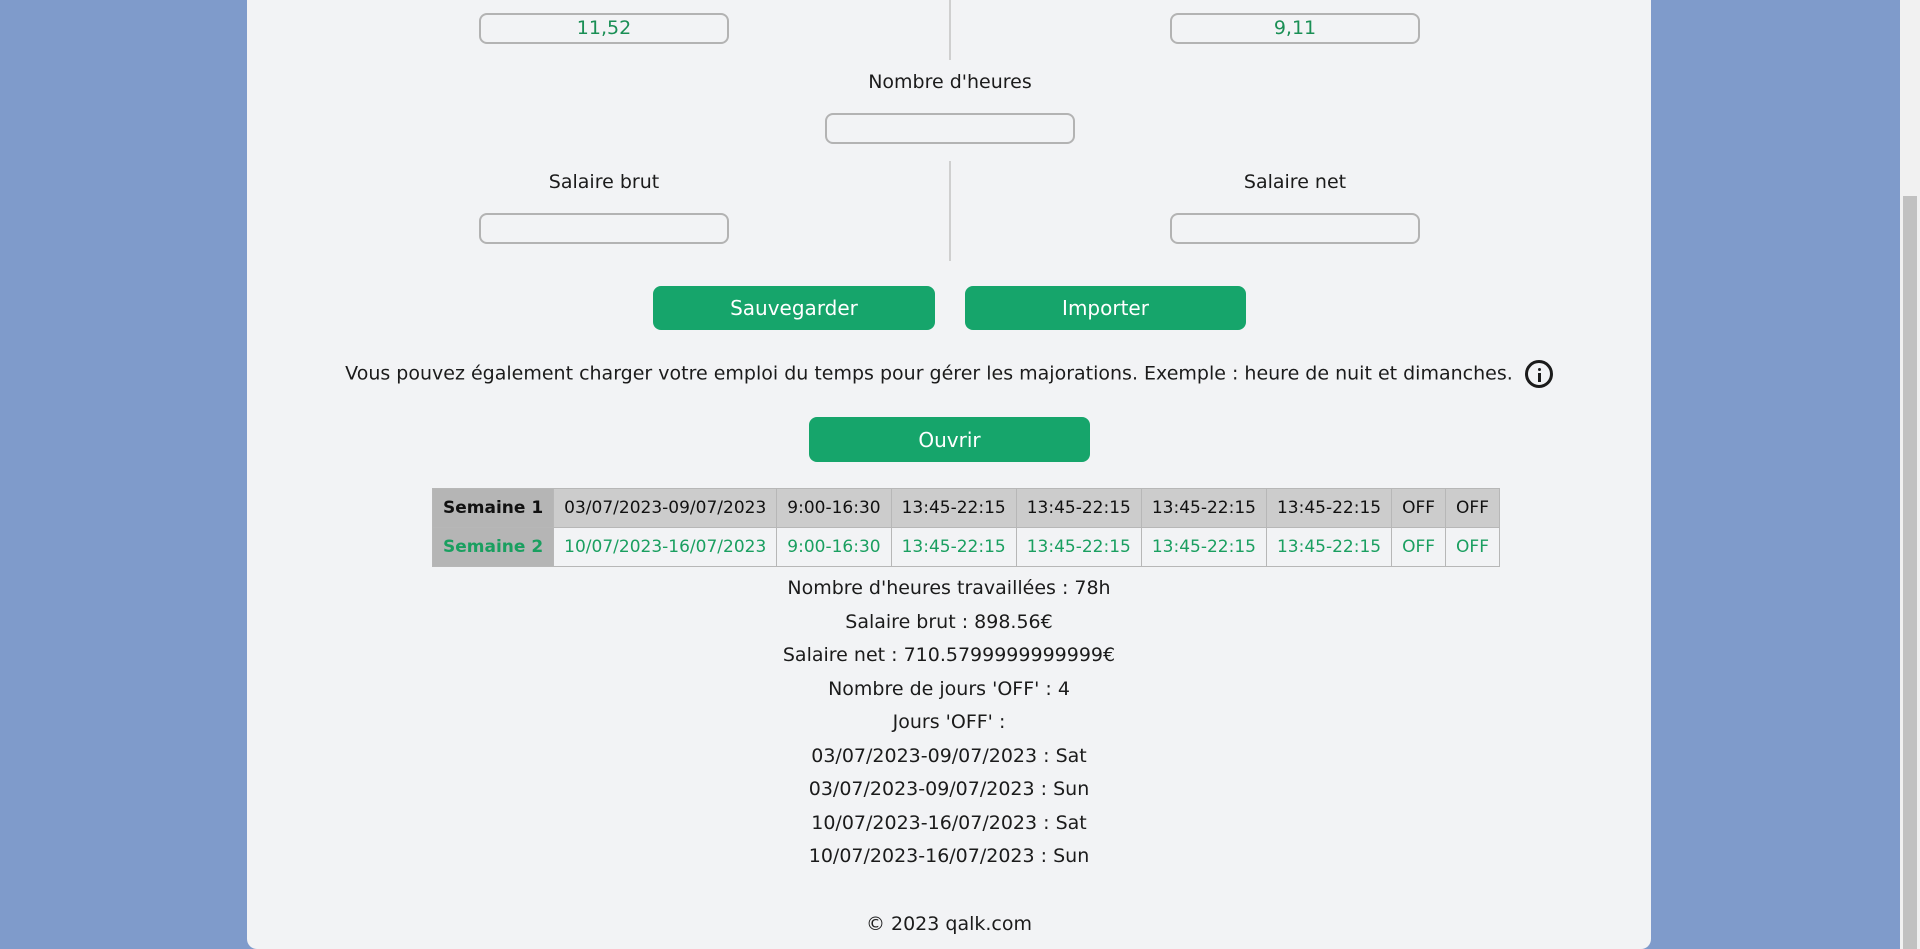 This screenshot has width=1920, height=949. Describe the element at coordinates (604, 228) in the screenshot. I see `salaire-brut-field` at that location.